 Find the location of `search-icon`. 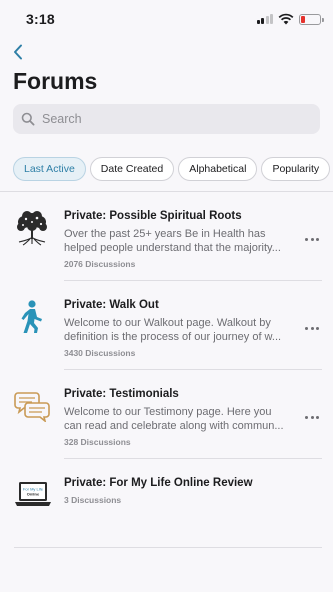

search-icon is located at coordinates (28, 119).